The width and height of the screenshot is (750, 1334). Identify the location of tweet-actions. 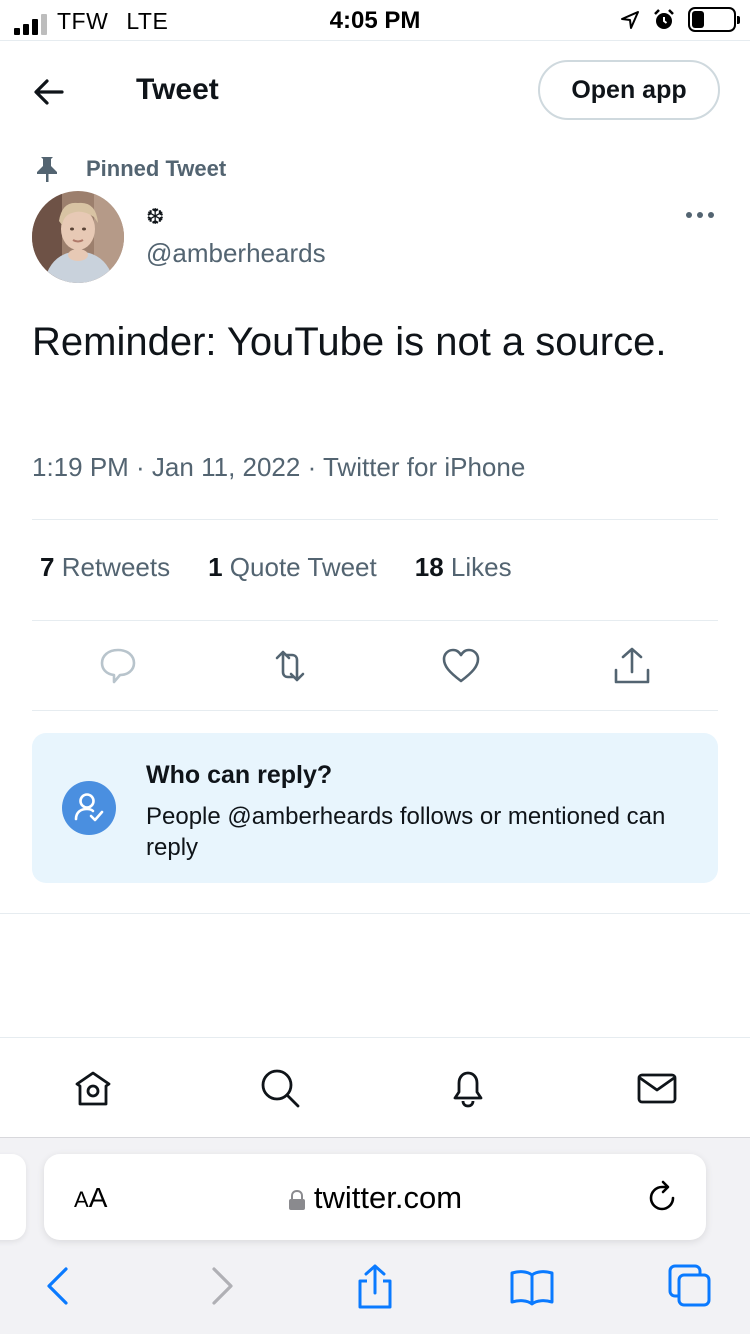
(375, 666).